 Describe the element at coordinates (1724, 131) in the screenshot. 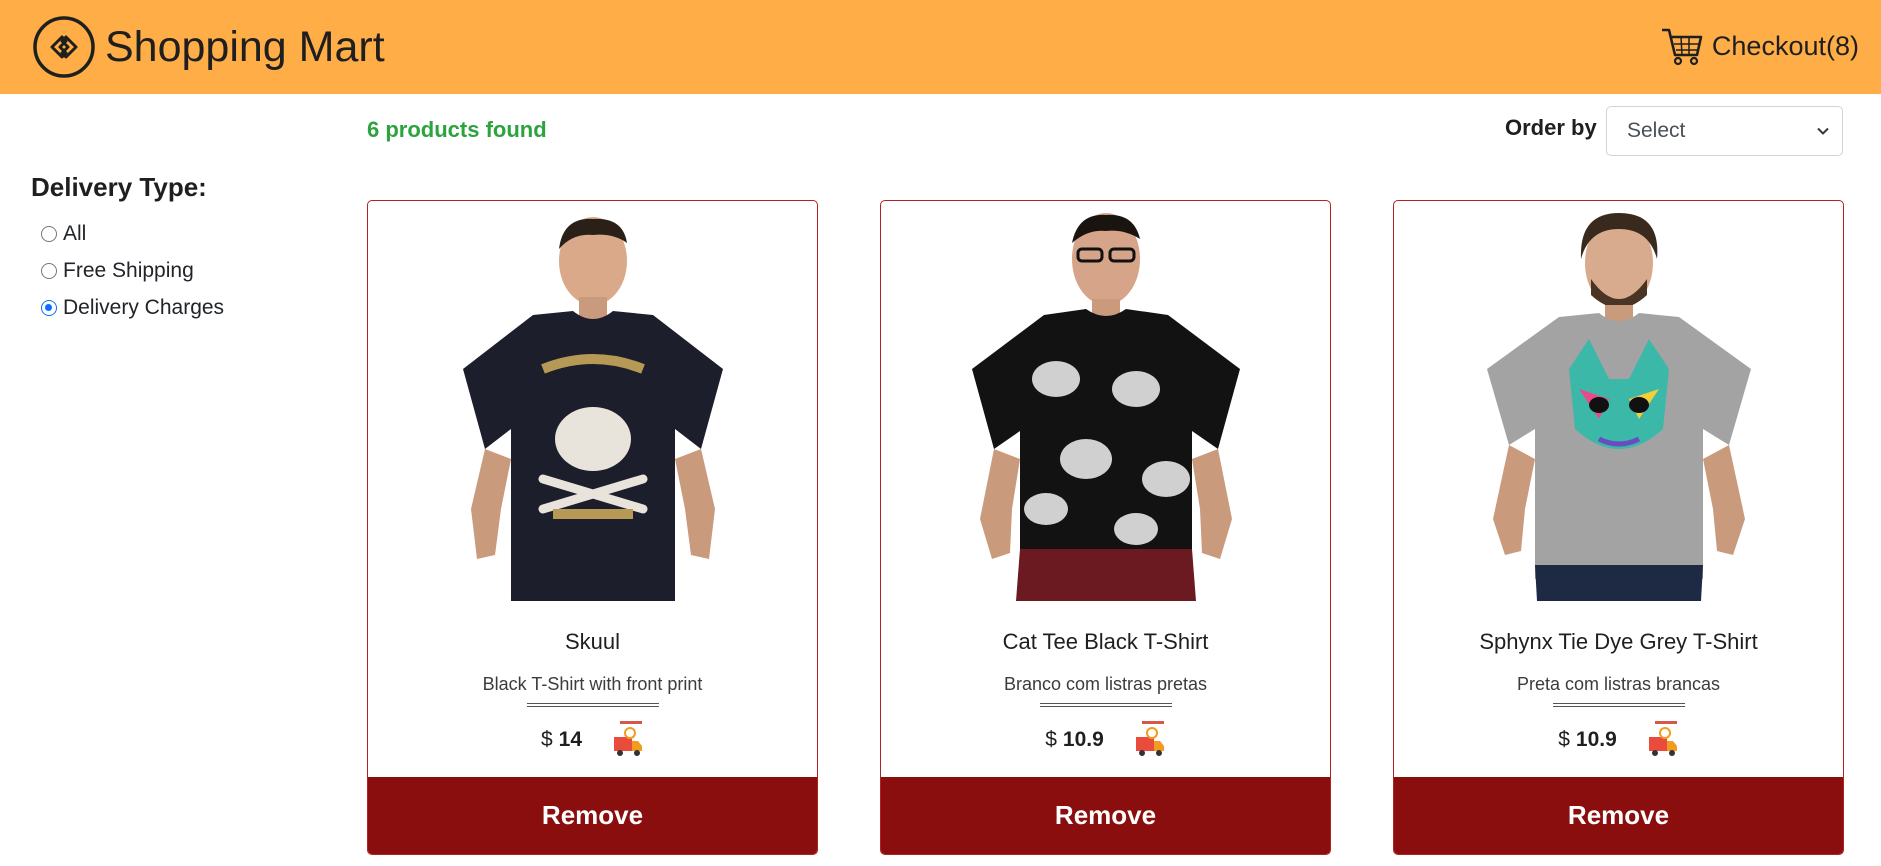

I see `order-by-select: Select` at that location.